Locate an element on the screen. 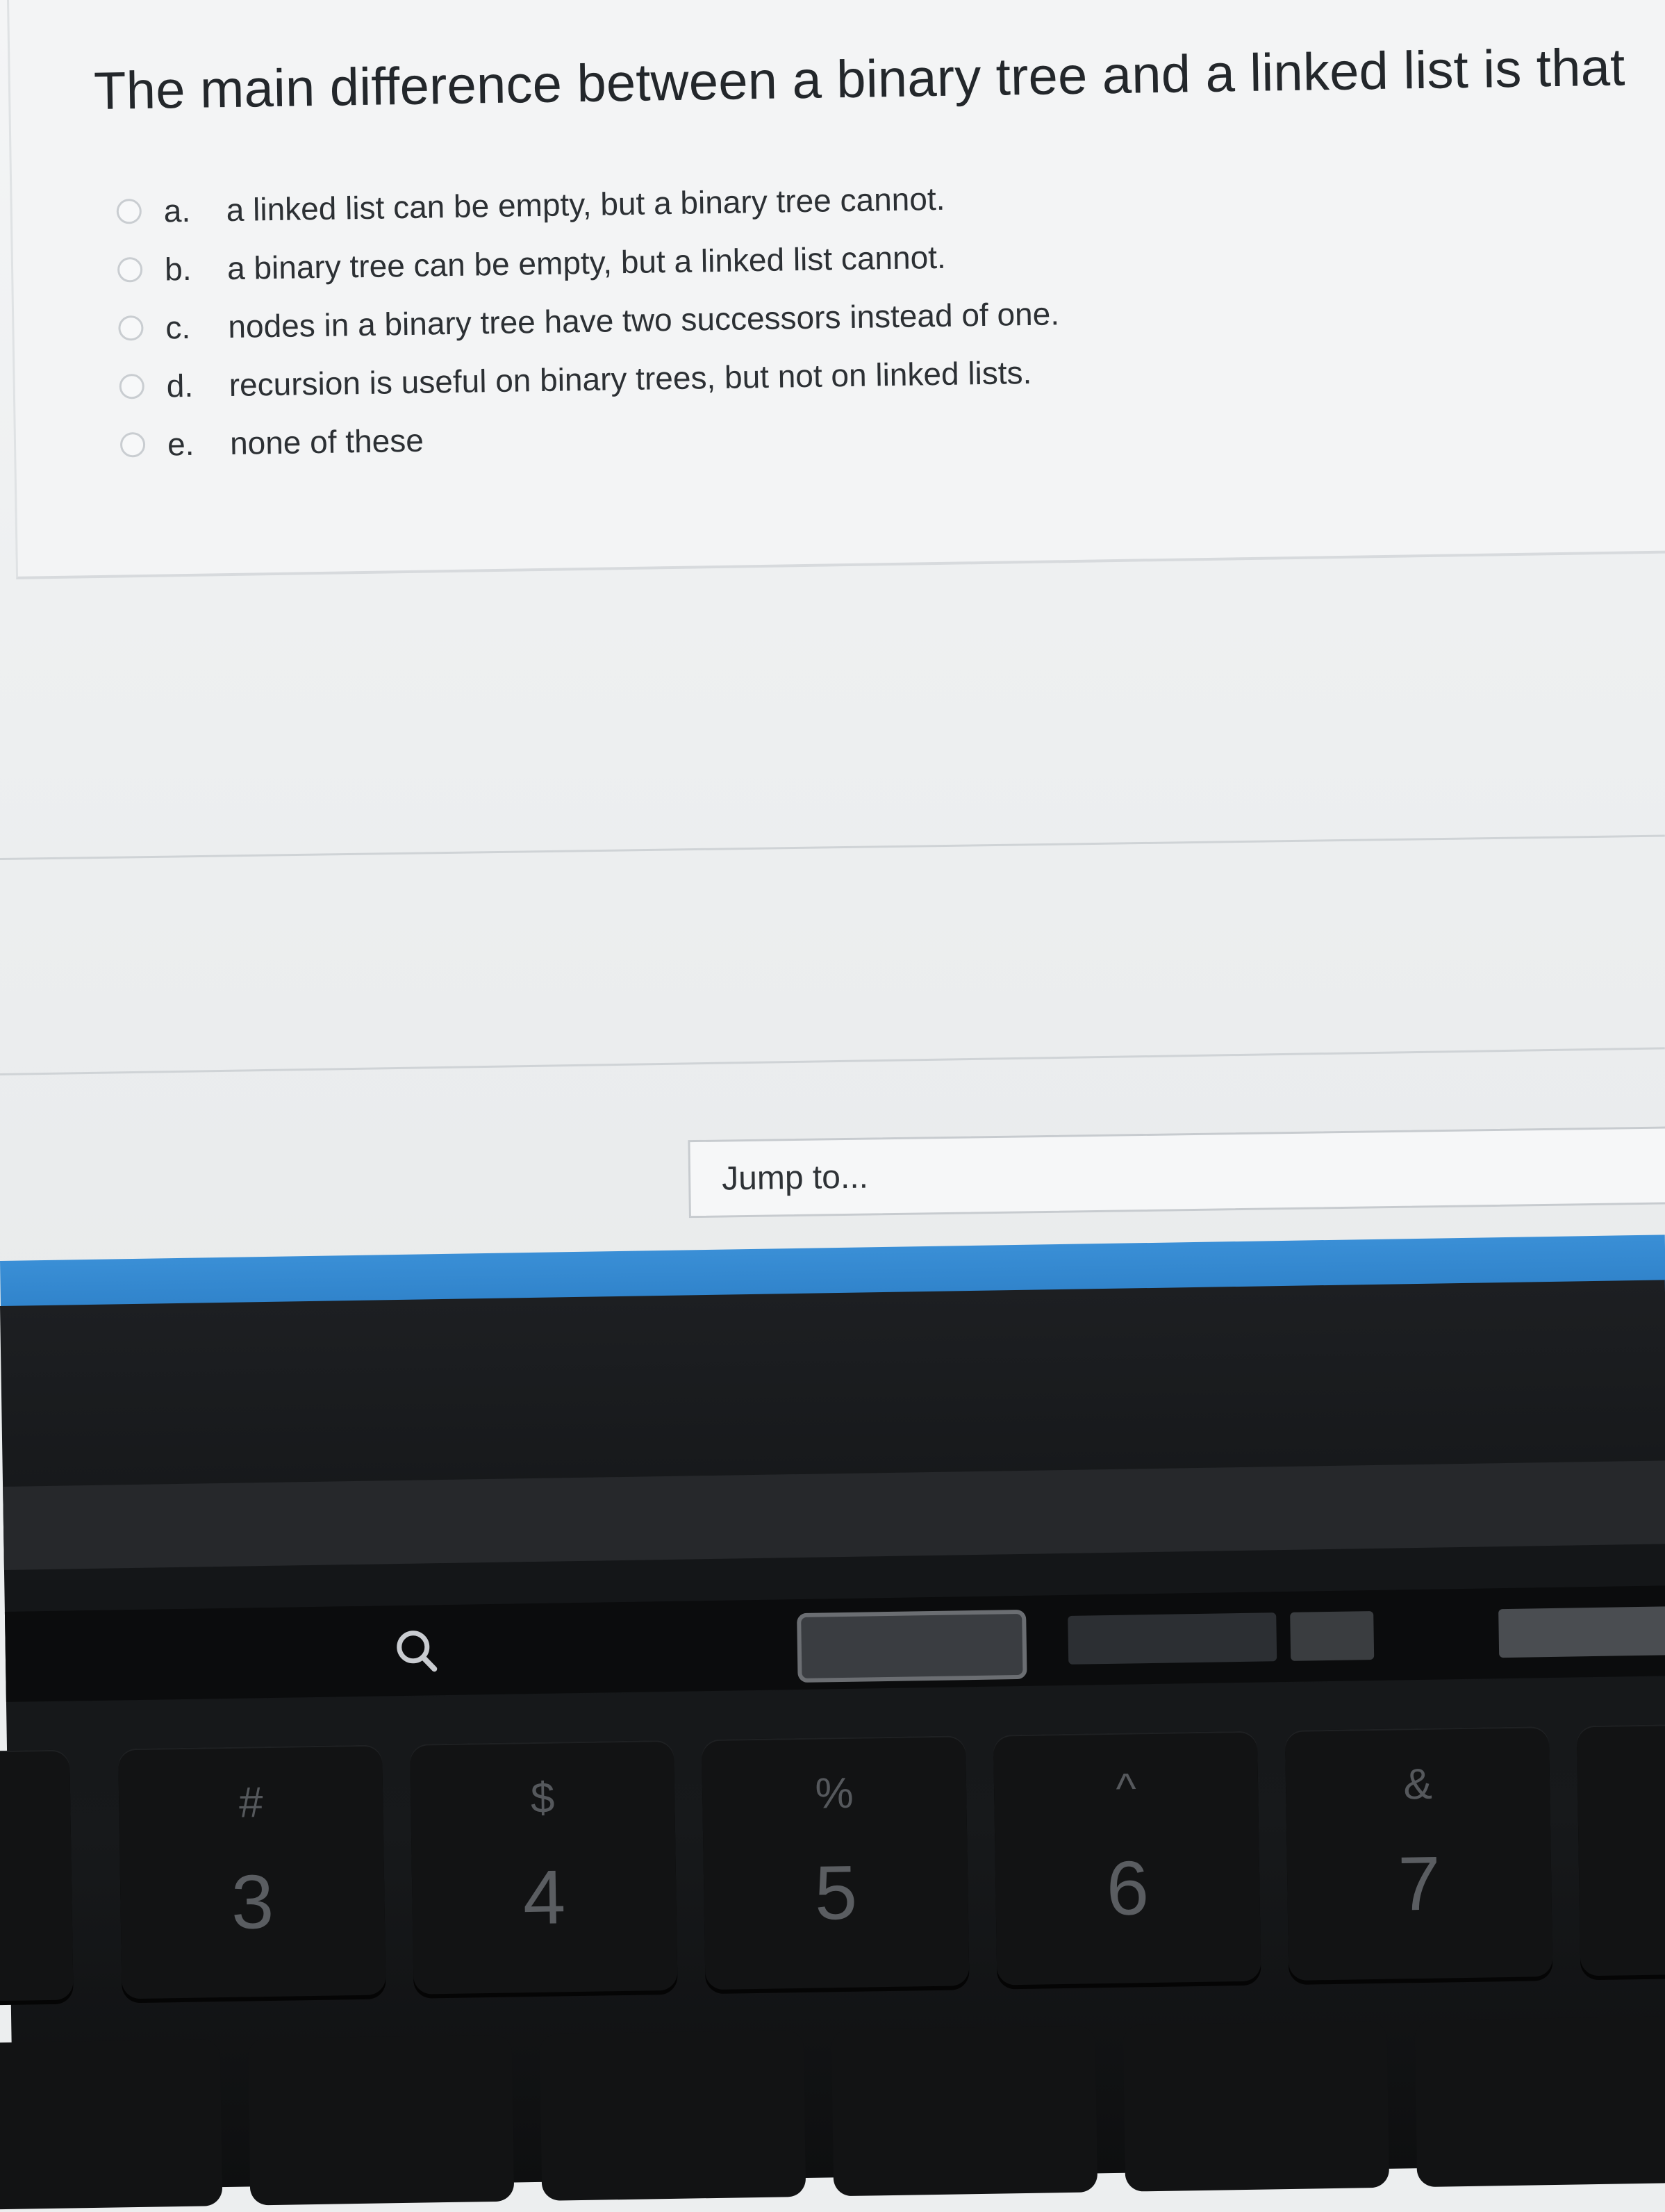 The width and height of the screenshot is (1665, 2212). letter-key-row is located at coordinates (832, 2113).